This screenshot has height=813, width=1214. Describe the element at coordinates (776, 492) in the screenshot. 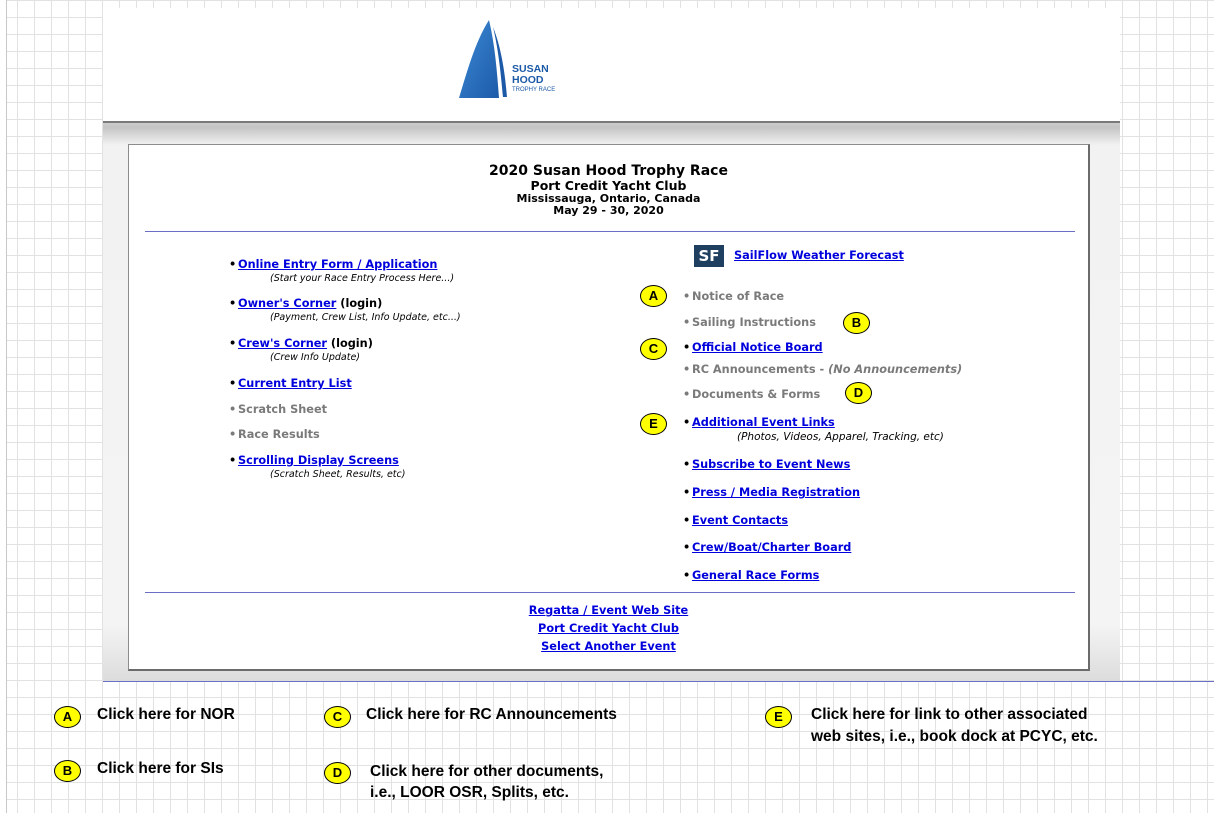

I see `press-registration-link: Press / Media Registration` at that location.